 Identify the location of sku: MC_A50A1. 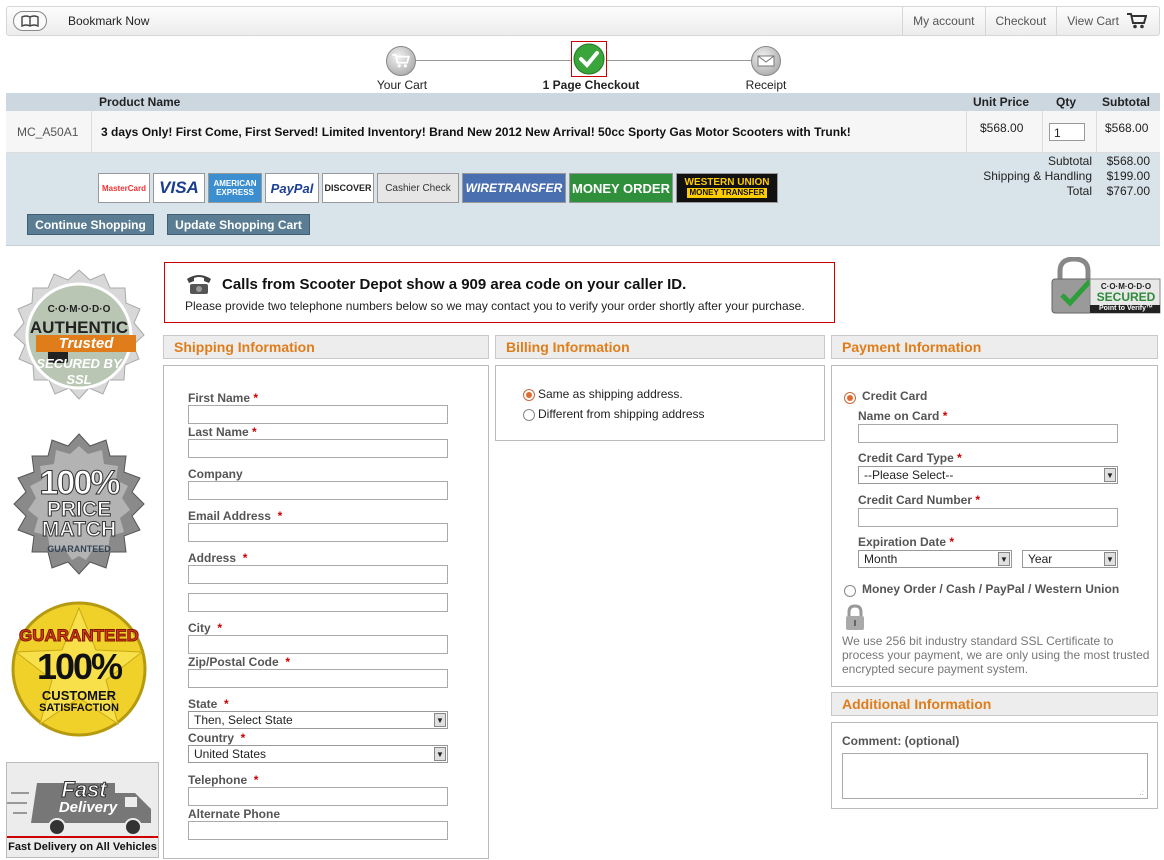
(48, 131).